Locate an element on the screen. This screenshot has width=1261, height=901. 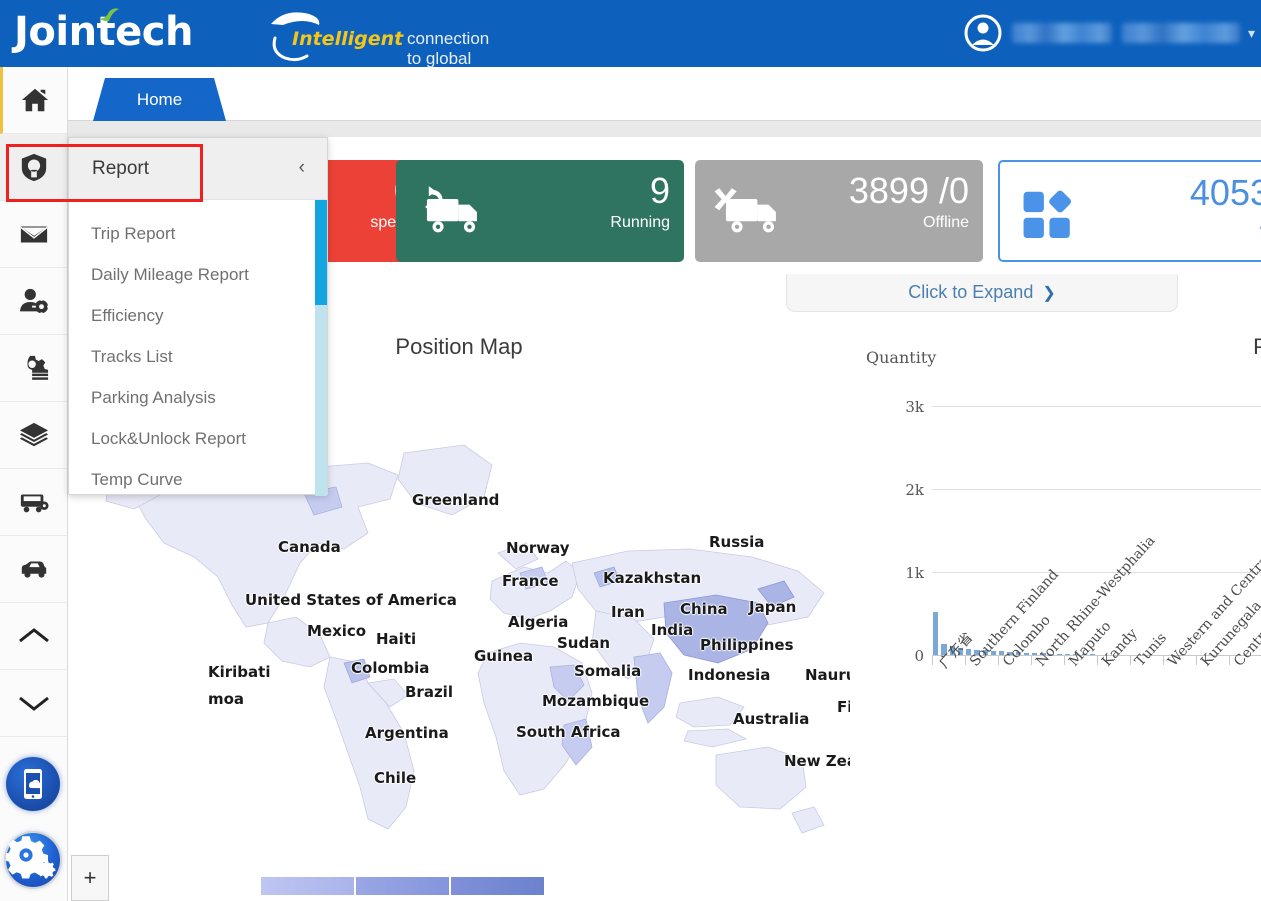
kpi-value: 4053 is located at coordinates (1225, 192).